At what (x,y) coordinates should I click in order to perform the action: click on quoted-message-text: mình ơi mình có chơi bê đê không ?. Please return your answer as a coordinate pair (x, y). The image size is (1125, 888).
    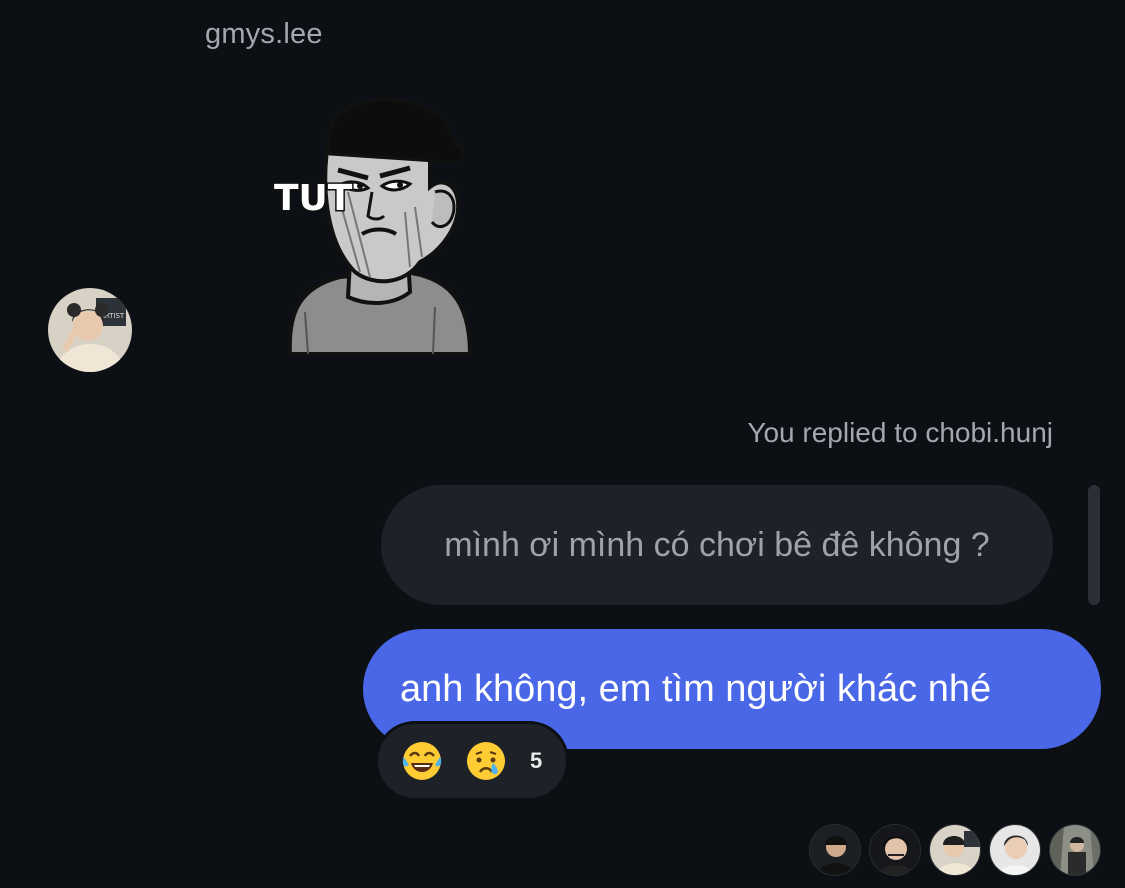
    Looking at the image, I should click on (717, 544).